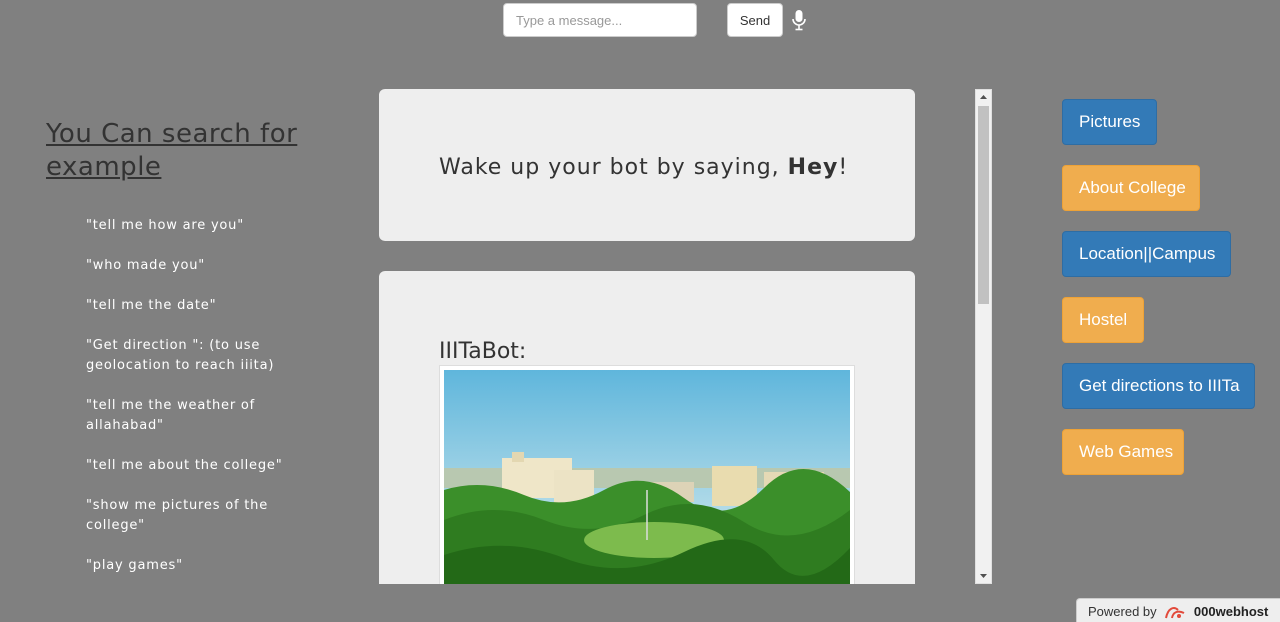 Image resolution: width=1280 pixels, height=622 pixels. I want to click on wake-suffix: !, so click(843, 167).